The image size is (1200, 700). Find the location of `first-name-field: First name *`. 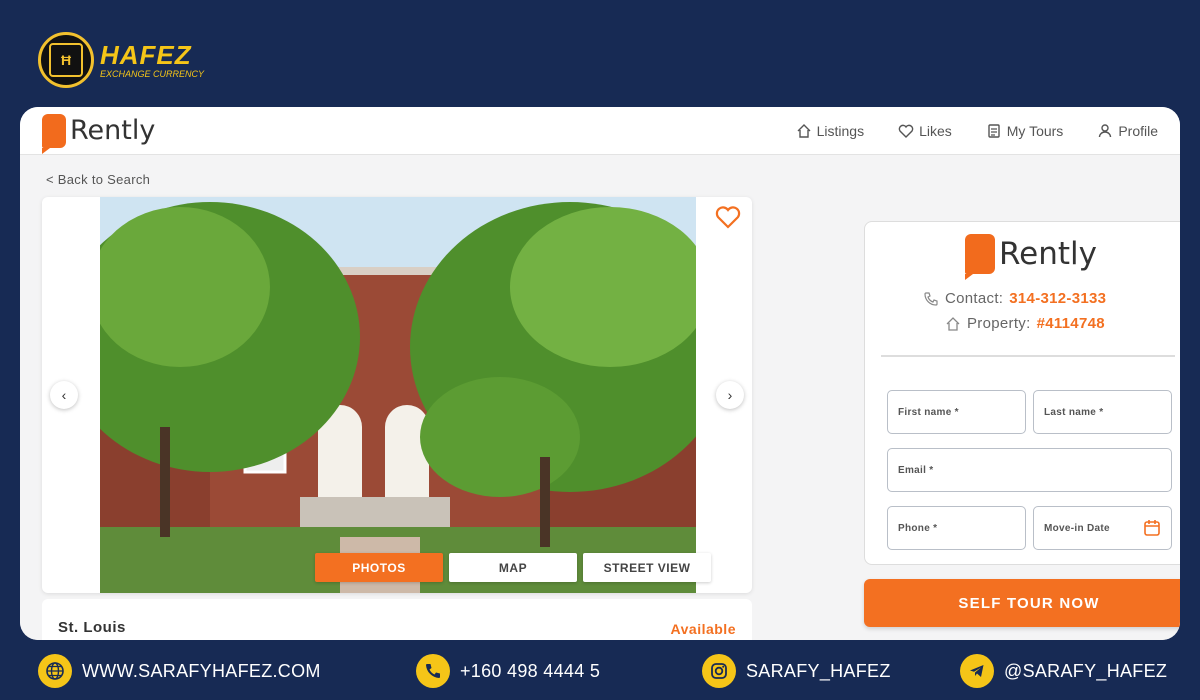

first-name-field: First name * is located at coordinates (956, 412).